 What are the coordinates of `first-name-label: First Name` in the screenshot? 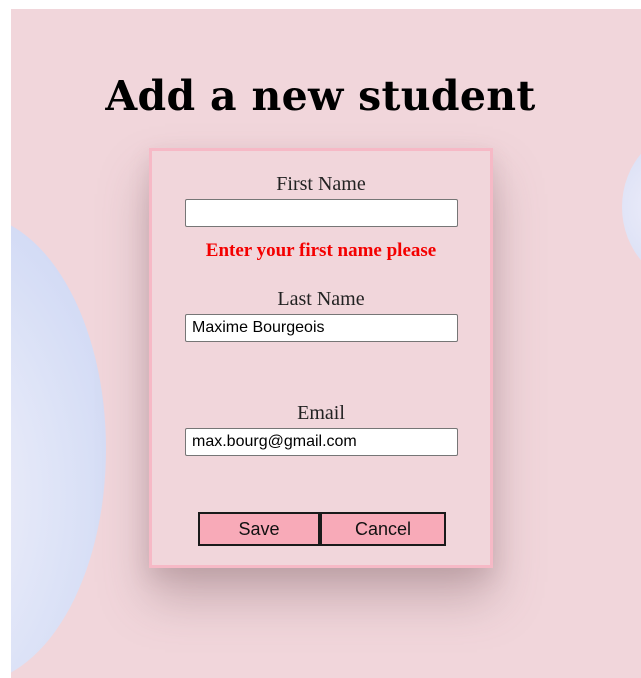 It's located at (321, 184).